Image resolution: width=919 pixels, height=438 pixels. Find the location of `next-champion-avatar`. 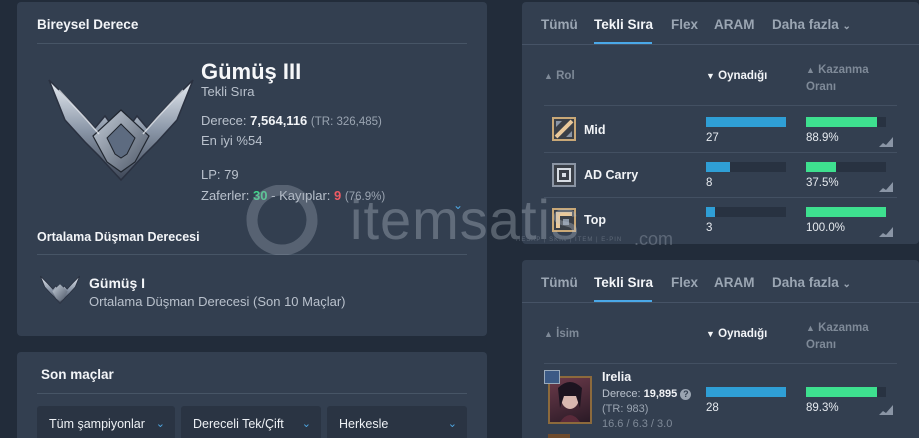

next-champion-avatar is located at coordinates (559, 436).